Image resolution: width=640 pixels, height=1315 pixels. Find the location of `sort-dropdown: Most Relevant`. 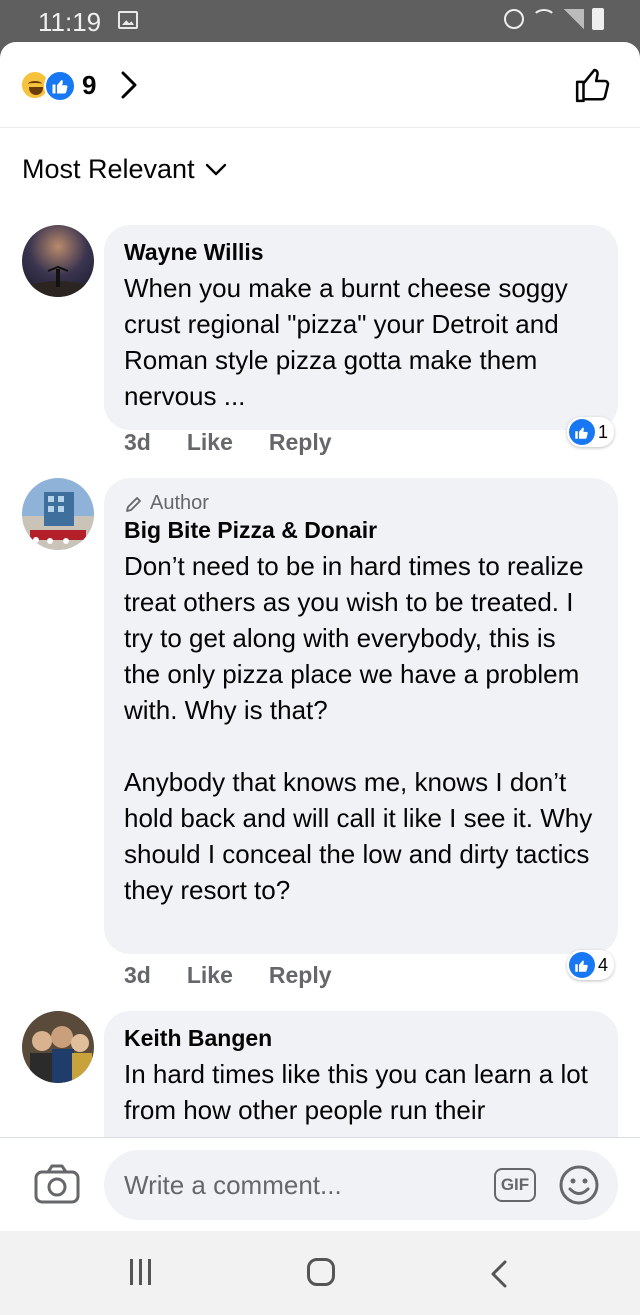

sort-dropdown: Most Relevant is located at coordinates (124, 169).